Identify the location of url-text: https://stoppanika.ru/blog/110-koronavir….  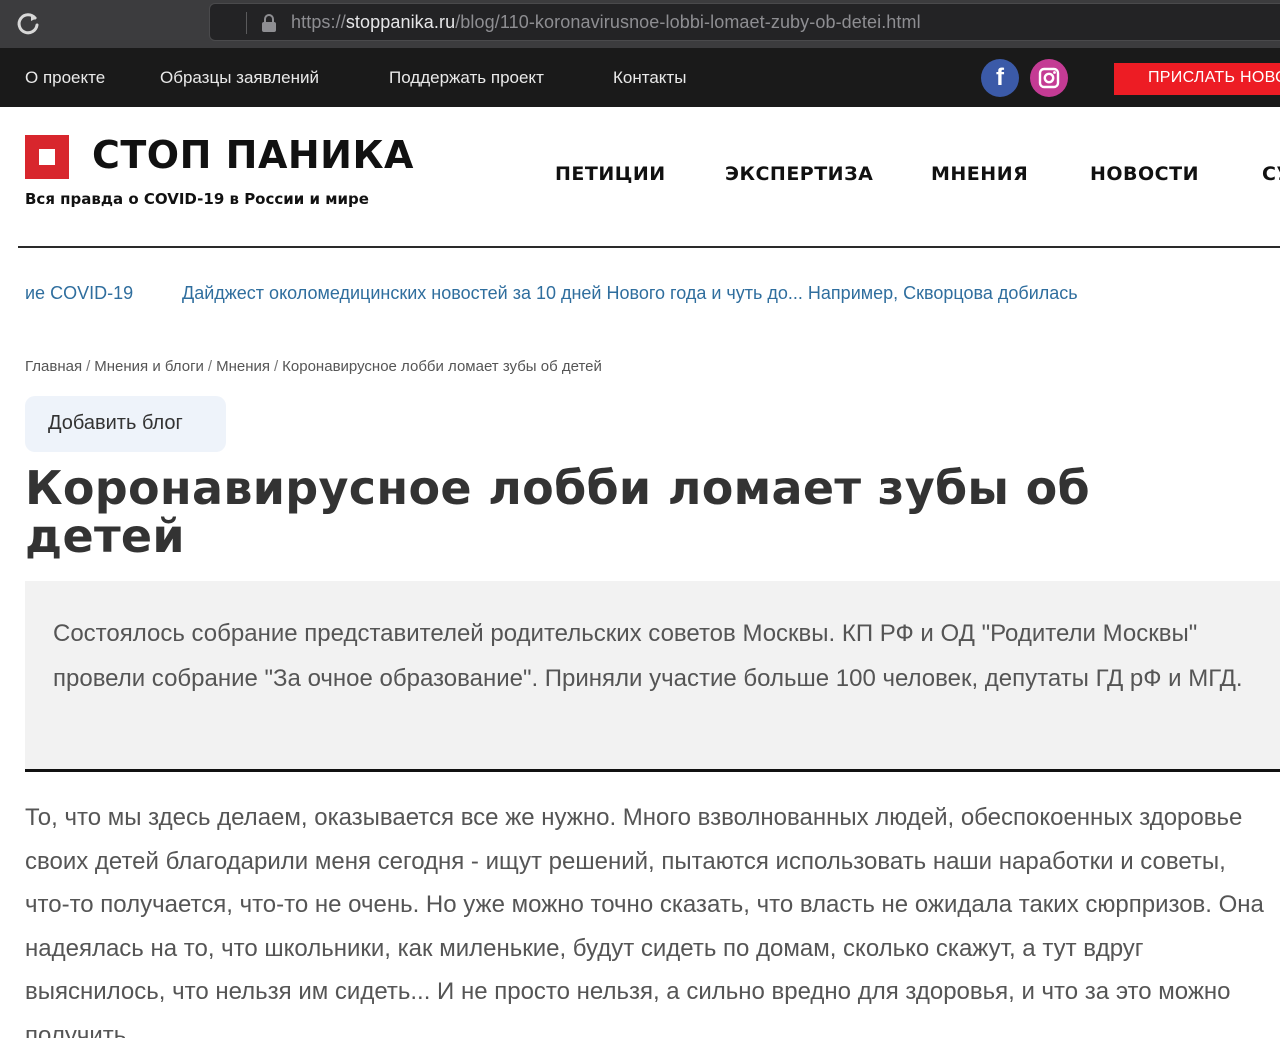
(606, 22).